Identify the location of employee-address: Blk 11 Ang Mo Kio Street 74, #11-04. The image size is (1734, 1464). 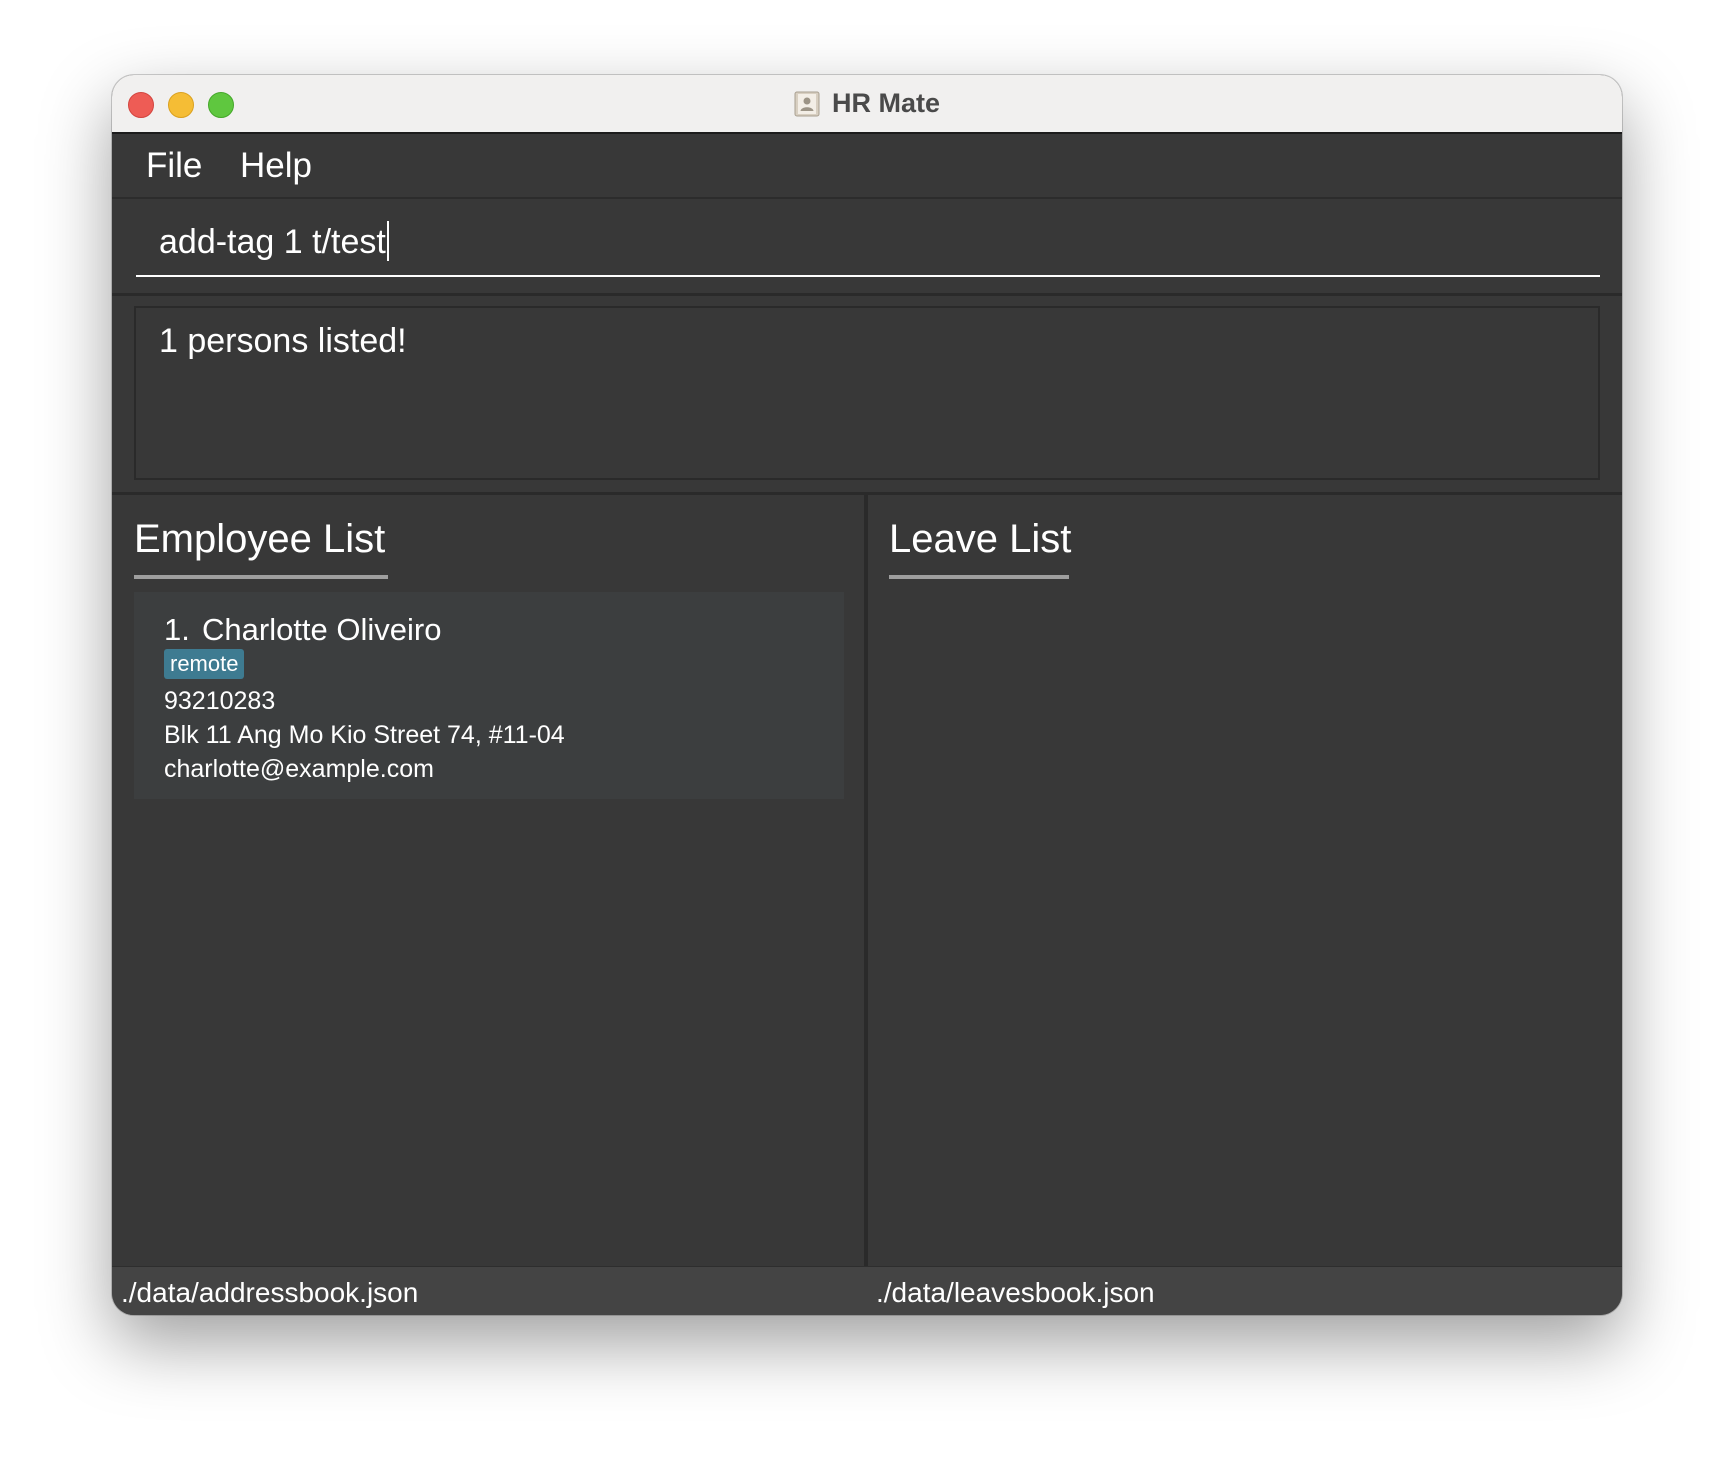
(364, 735).